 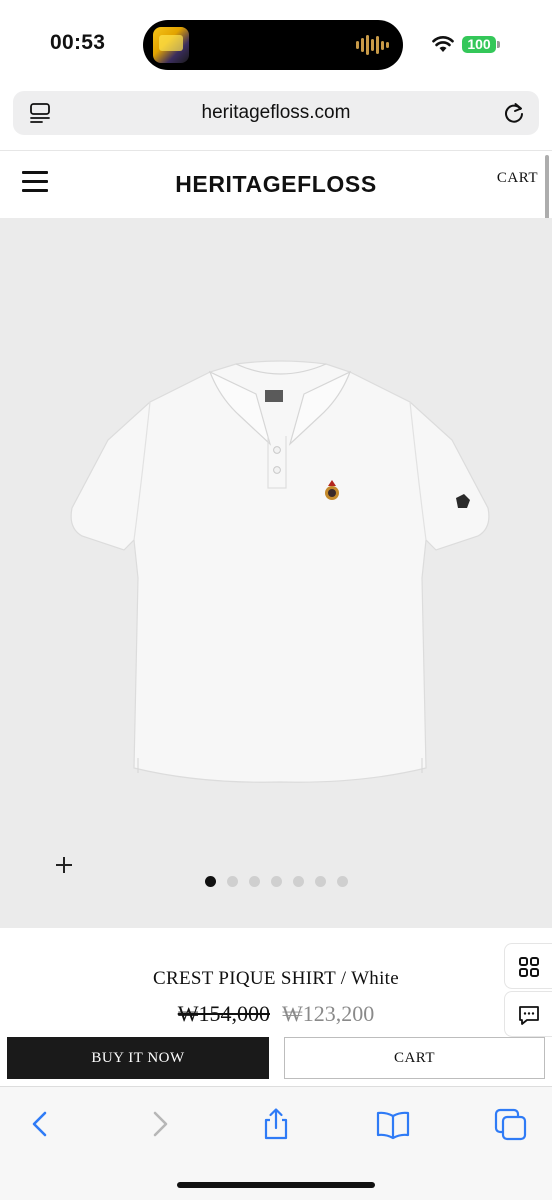 I want to click on battery-icon: 100, so click(x=479, y=44).